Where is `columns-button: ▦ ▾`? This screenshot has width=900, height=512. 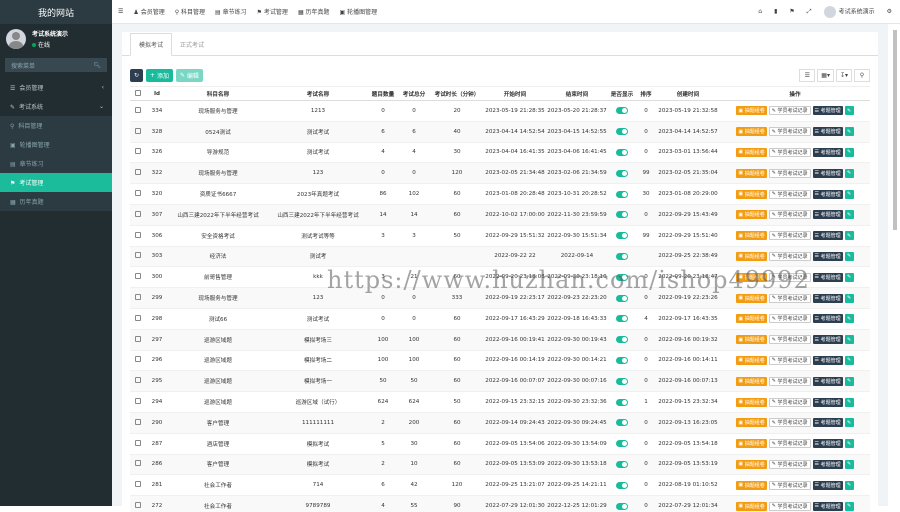
columns-button: ▦ ▾ is located at coordinates (825, 75).